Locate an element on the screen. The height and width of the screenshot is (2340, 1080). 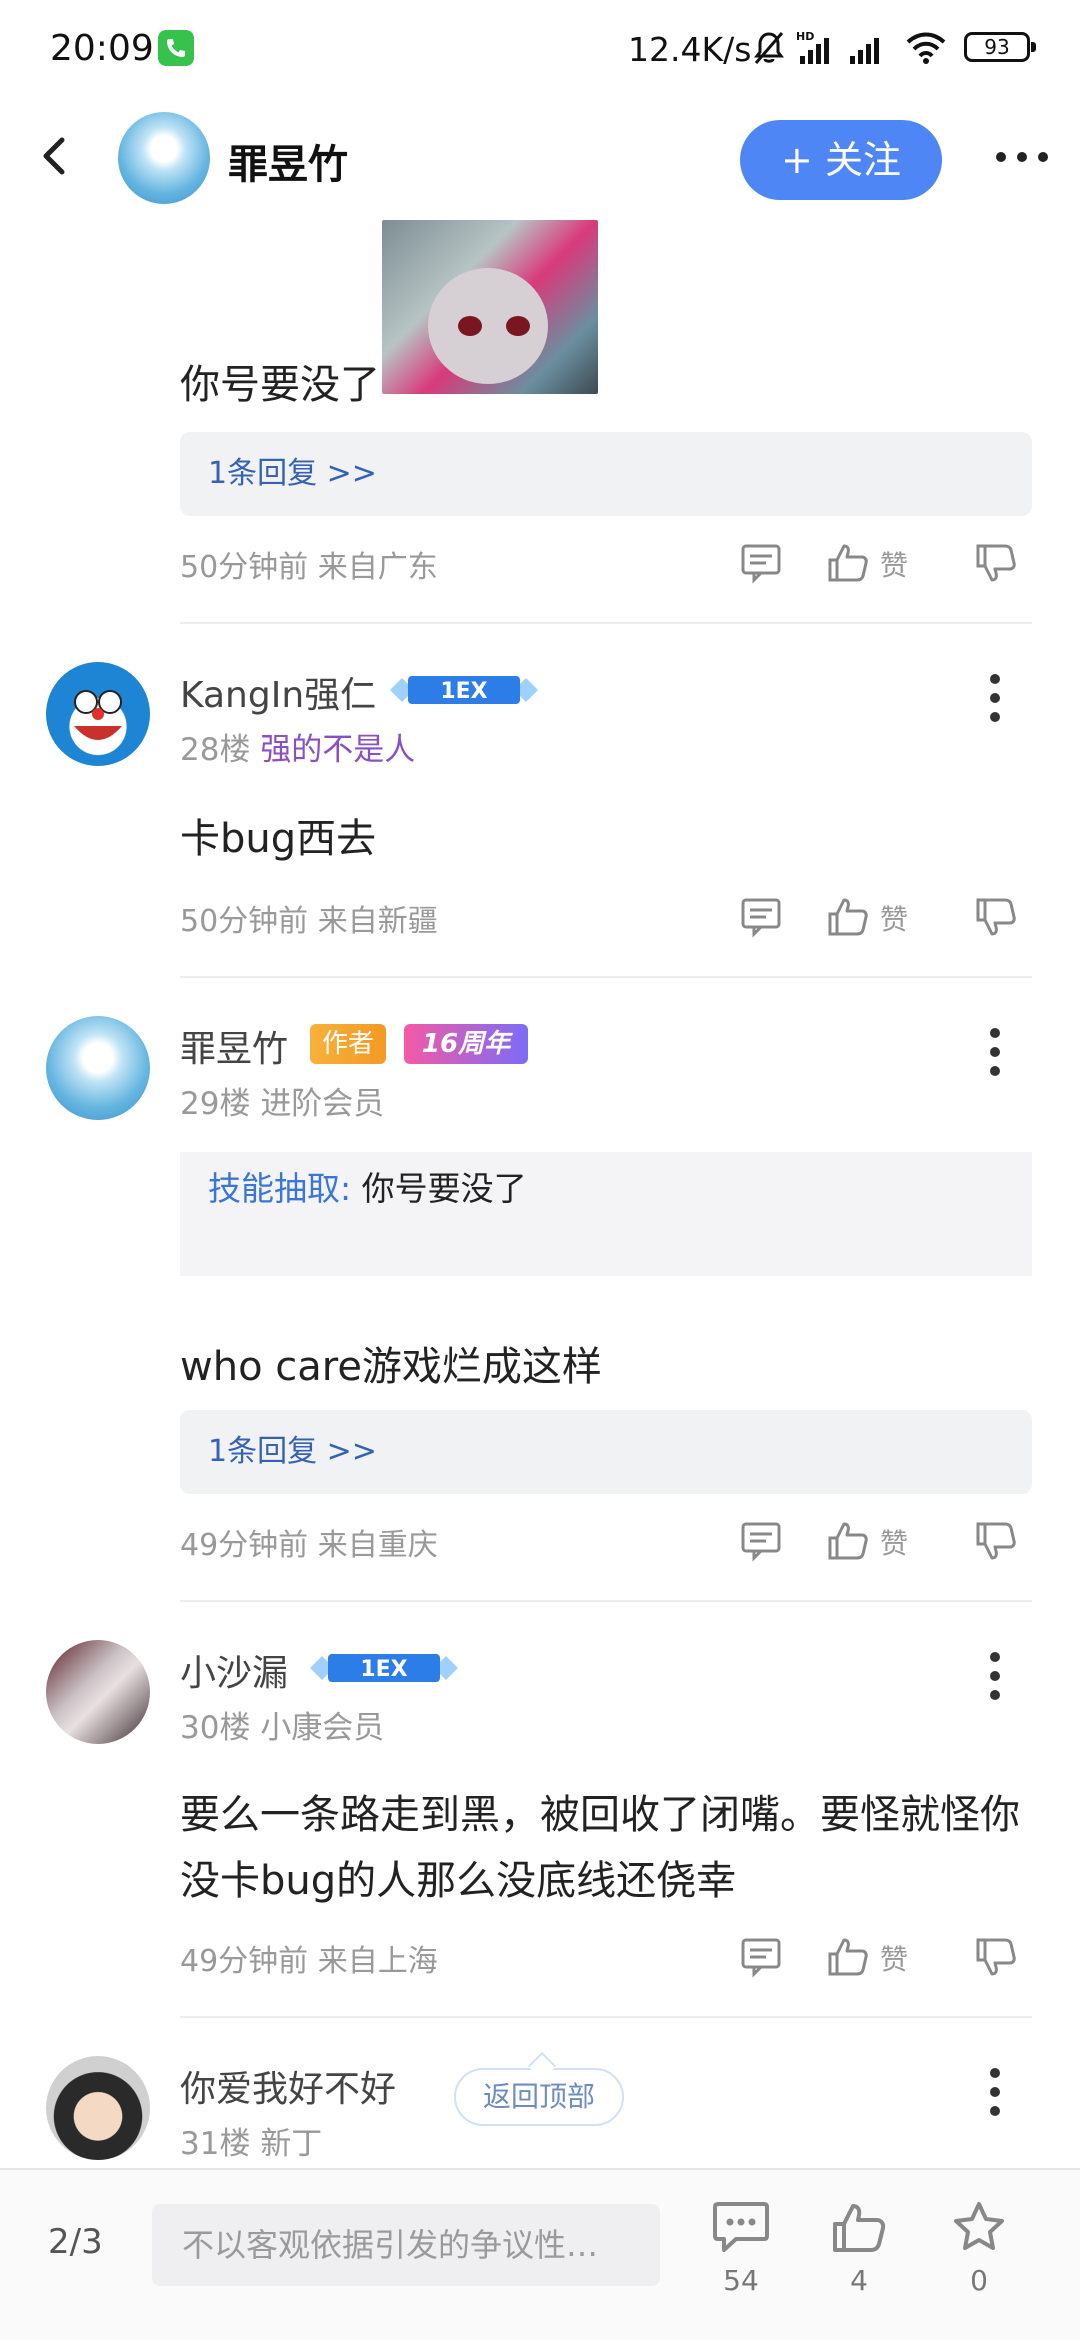
hd-signal-icon: HD is located at coordinates (818, 50).